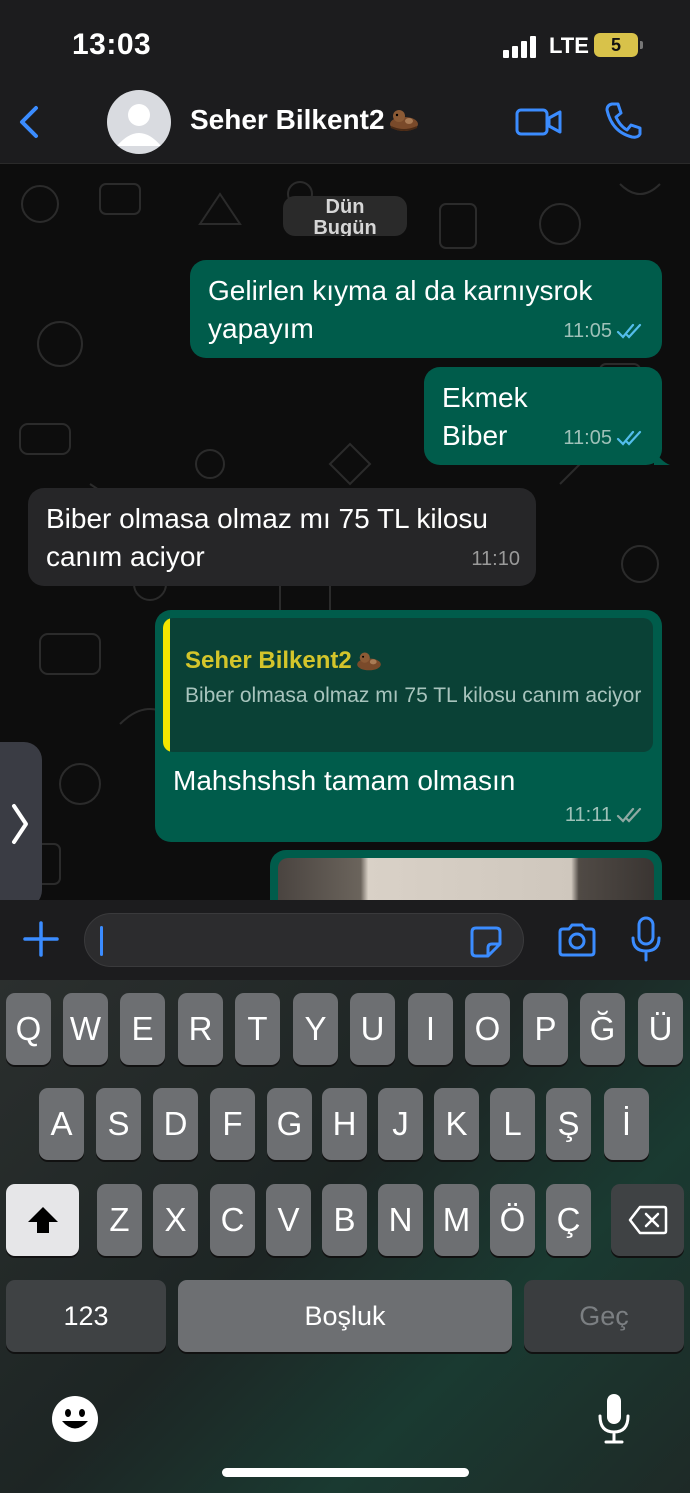  What do you see at coordinates (232, 1220) in the screenshot?
I see `key-c: C` at bounding box center [232, 1220].